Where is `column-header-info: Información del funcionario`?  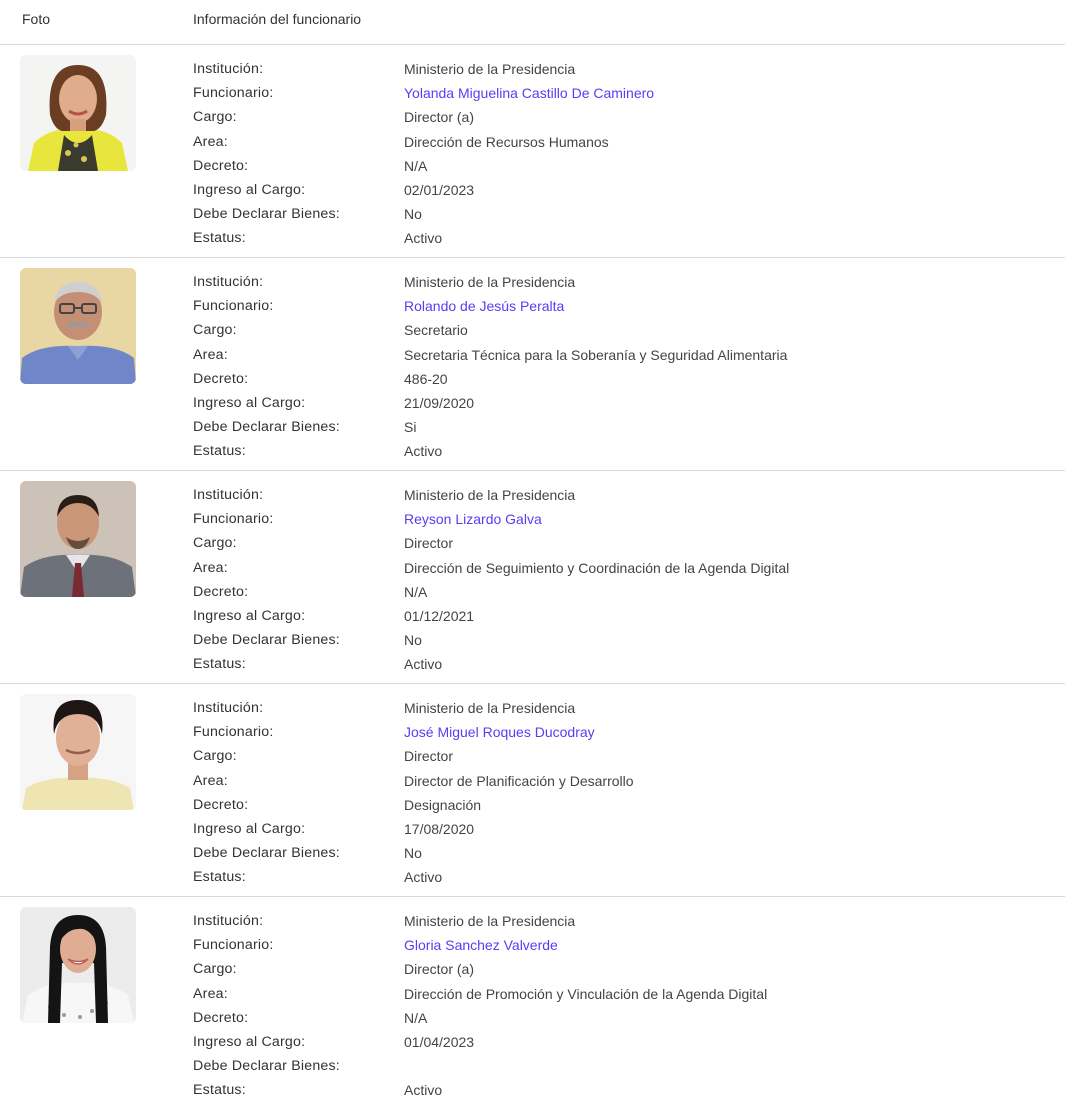
column-header-info: Información del funcionario is located at coordinates (277, 19).